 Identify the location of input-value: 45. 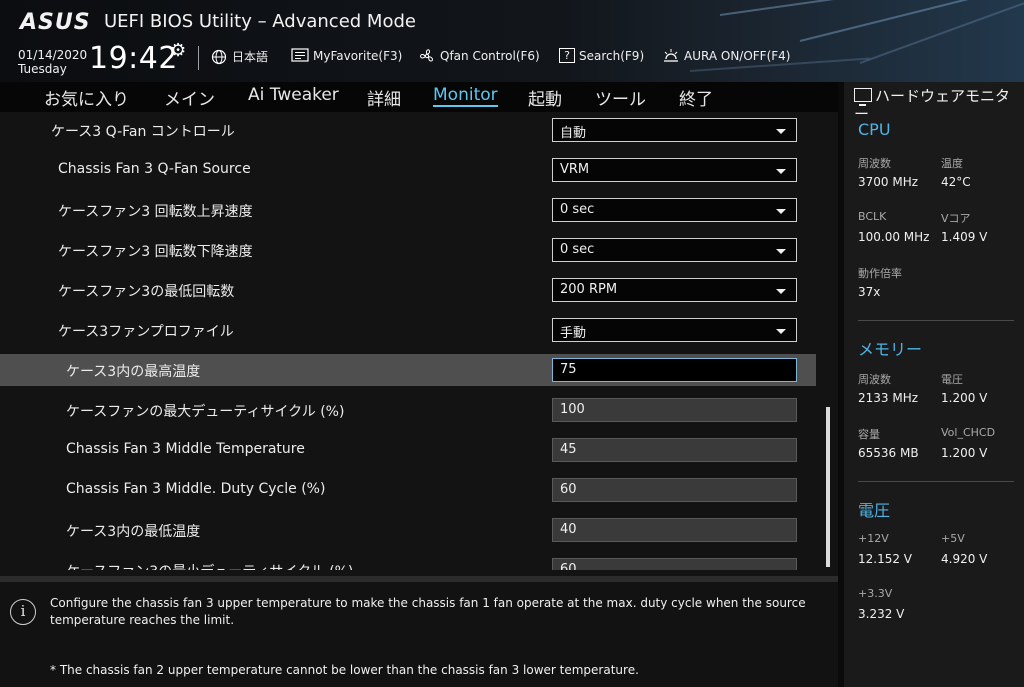
(568, 449).